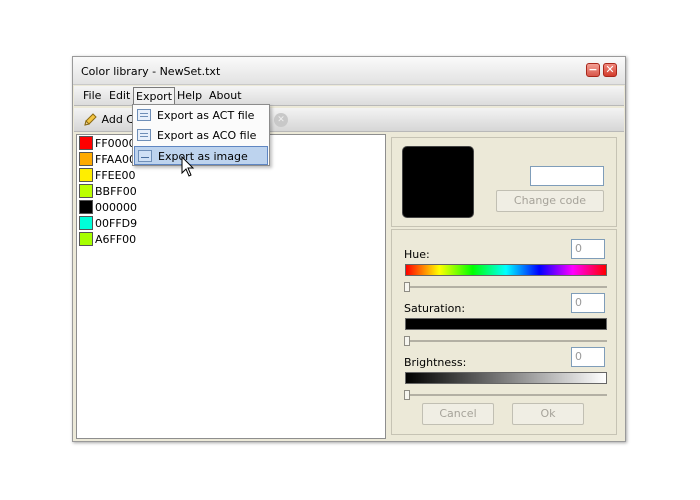 The image size is (700, 500). I want to click on close-button: ✕, so click(610, 70).